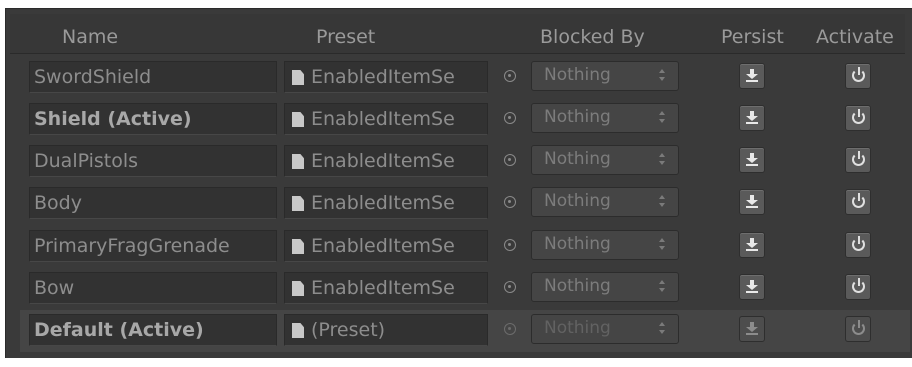  I want to click on column-header-preset: Preset, so click(345, 37).